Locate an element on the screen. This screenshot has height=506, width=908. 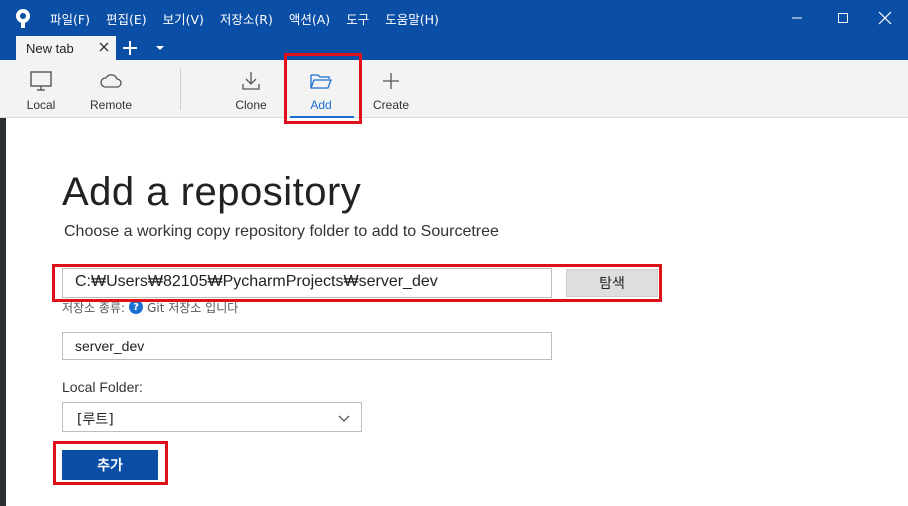
toolbar-add-label: Add is located at coordinates (321, 105).